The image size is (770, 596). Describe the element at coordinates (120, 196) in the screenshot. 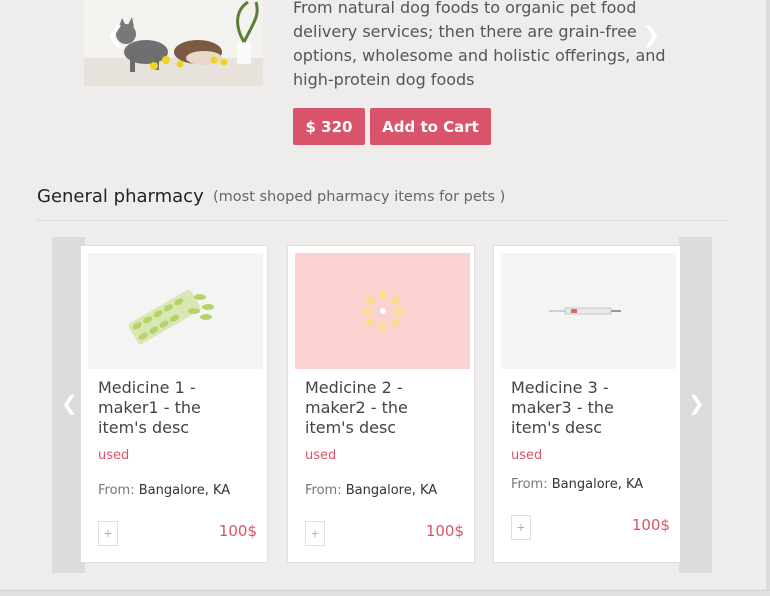

I see `section-title: General pharmacy` at that location.